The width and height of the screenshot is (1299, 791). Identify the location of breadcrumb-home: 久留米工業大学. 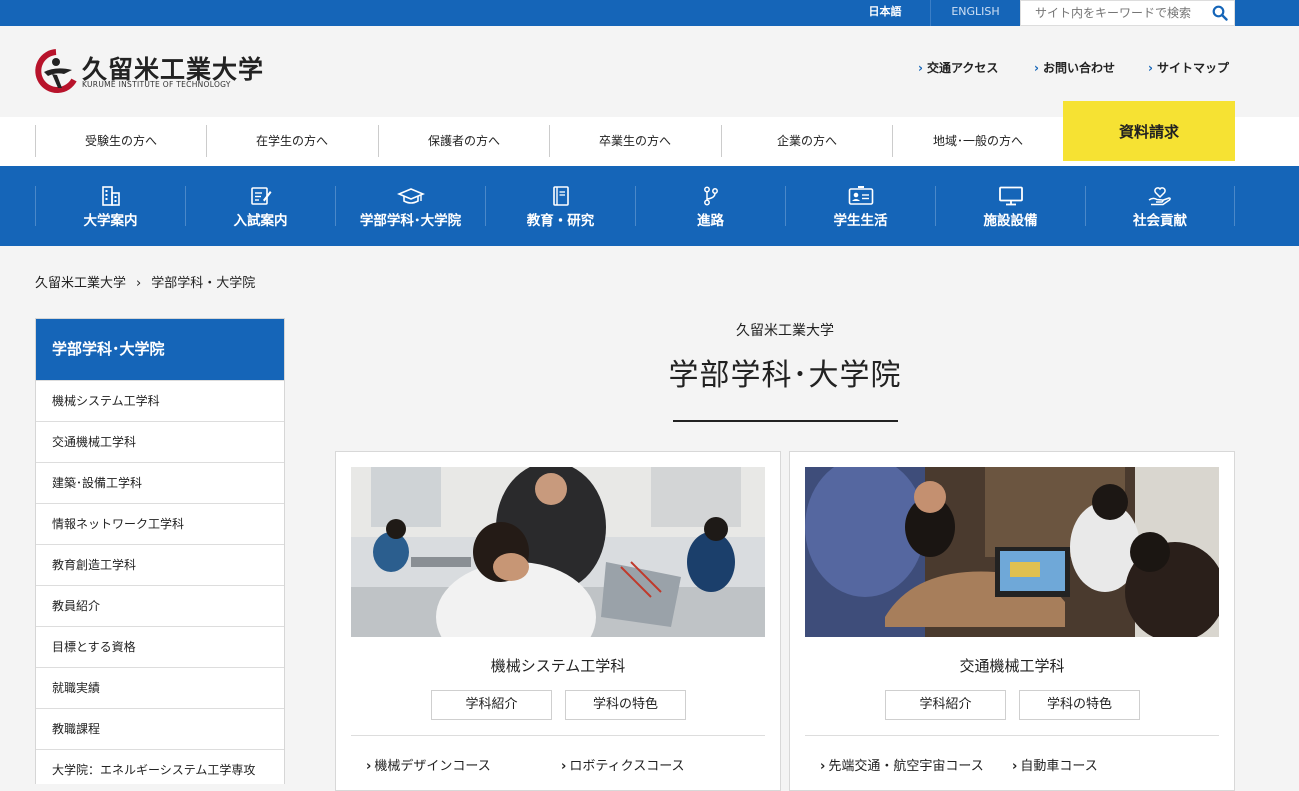
(80, 283).